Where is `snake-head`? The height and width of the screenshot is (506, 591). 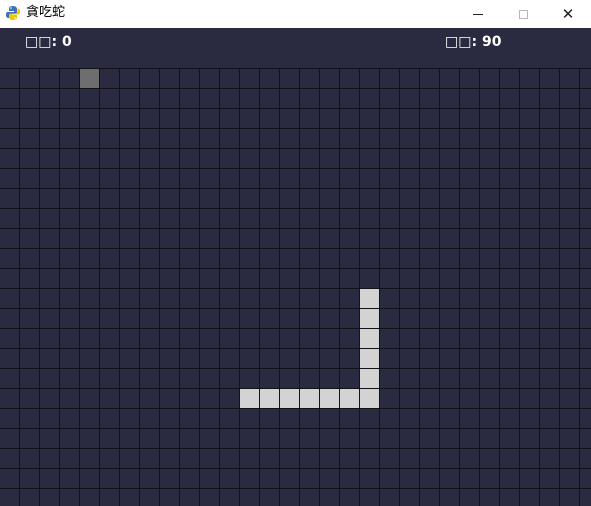
snake-head is located at coordinates (369, 298).